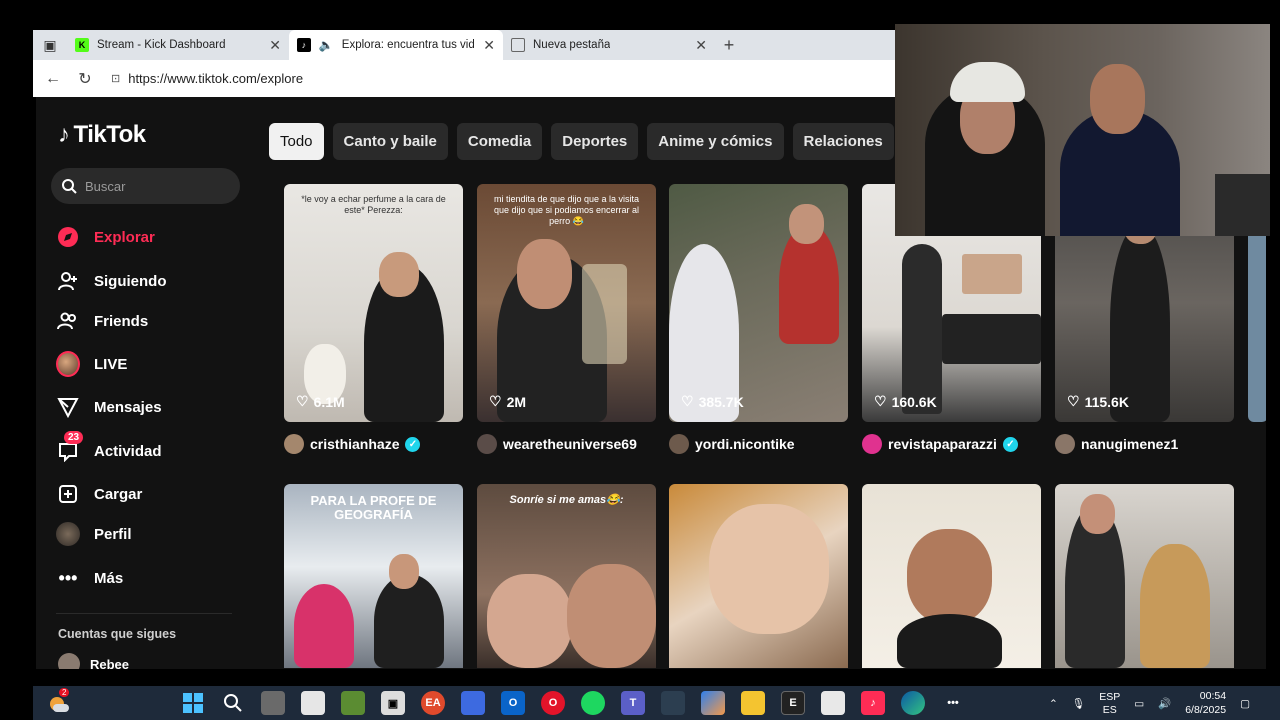 Image resolution: width=1280 pixels, height=720 pixels. Describe the element at coordinates (499, 141) in the screenshot. I see `chip-comedia: Comedia` at that location.